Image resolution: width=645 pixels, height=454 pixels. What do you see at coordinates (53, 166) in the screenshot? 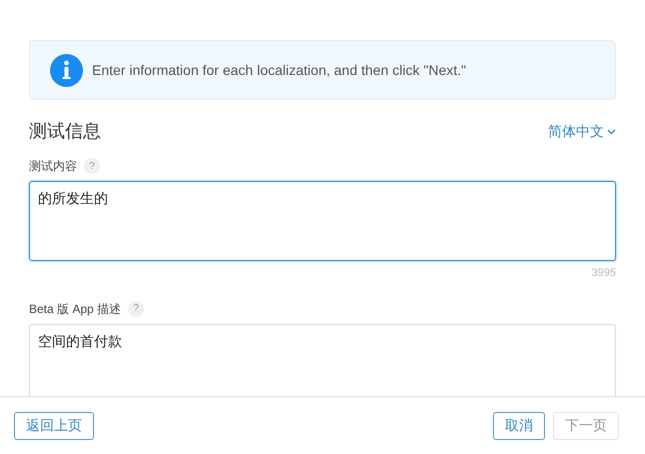
I see `field-label: 测试内容` at bounding box center [53, 166].